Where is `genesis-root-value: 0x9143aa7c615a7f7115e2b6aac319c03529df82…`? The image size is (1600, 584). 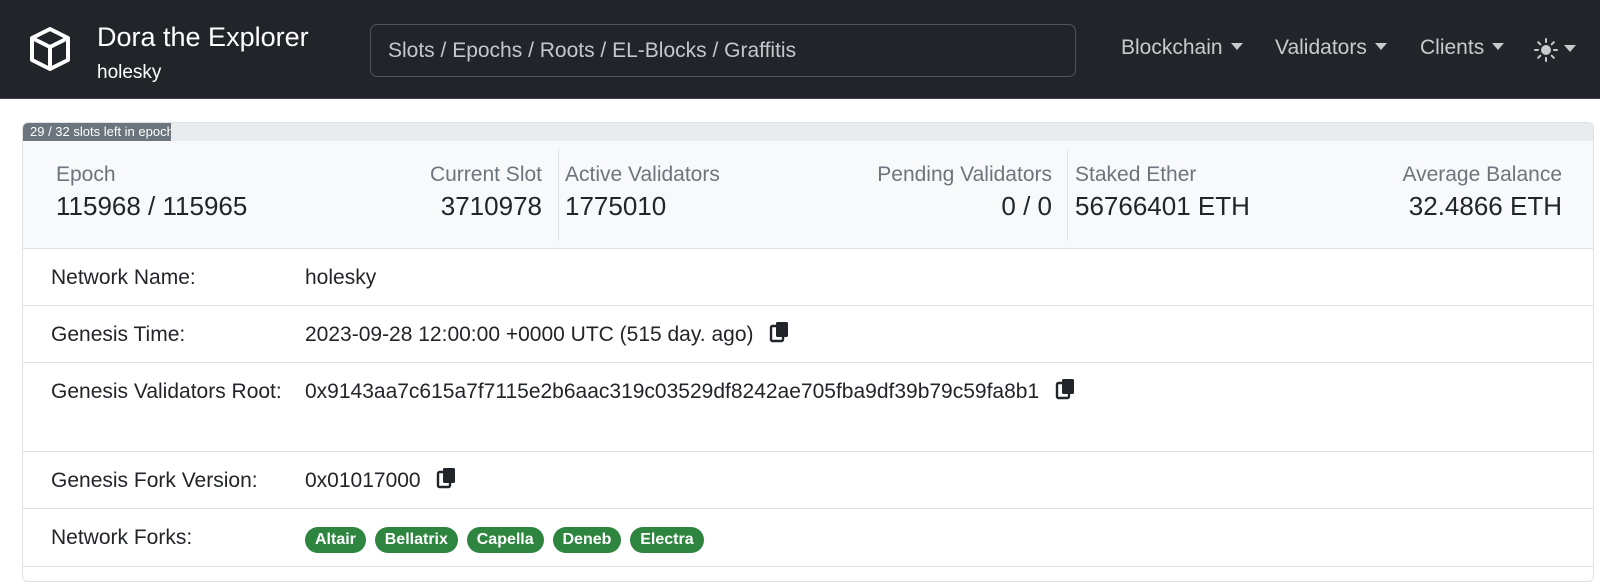
genesis-root-value: 0x9143aa7c615a7f7115e2b6aac319c03529df82… is located at coordinates (672, 391).